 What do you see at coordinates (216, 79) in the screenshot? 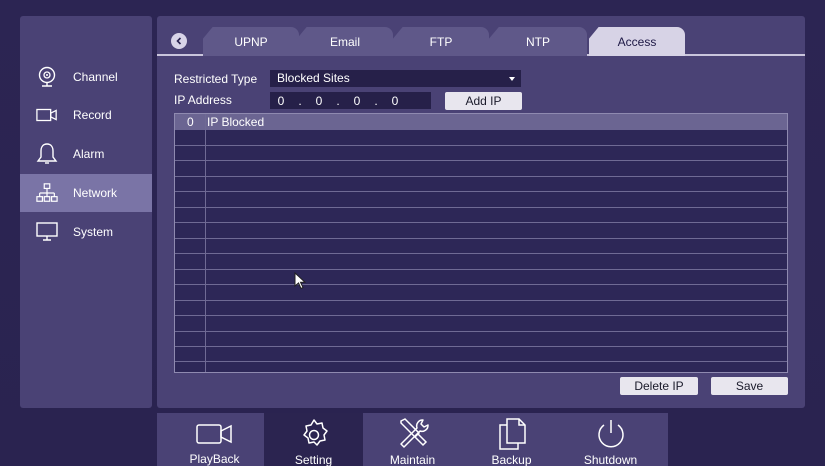
I see `restricted-type-label: Restricted Type` at bounding box center [216, 79].